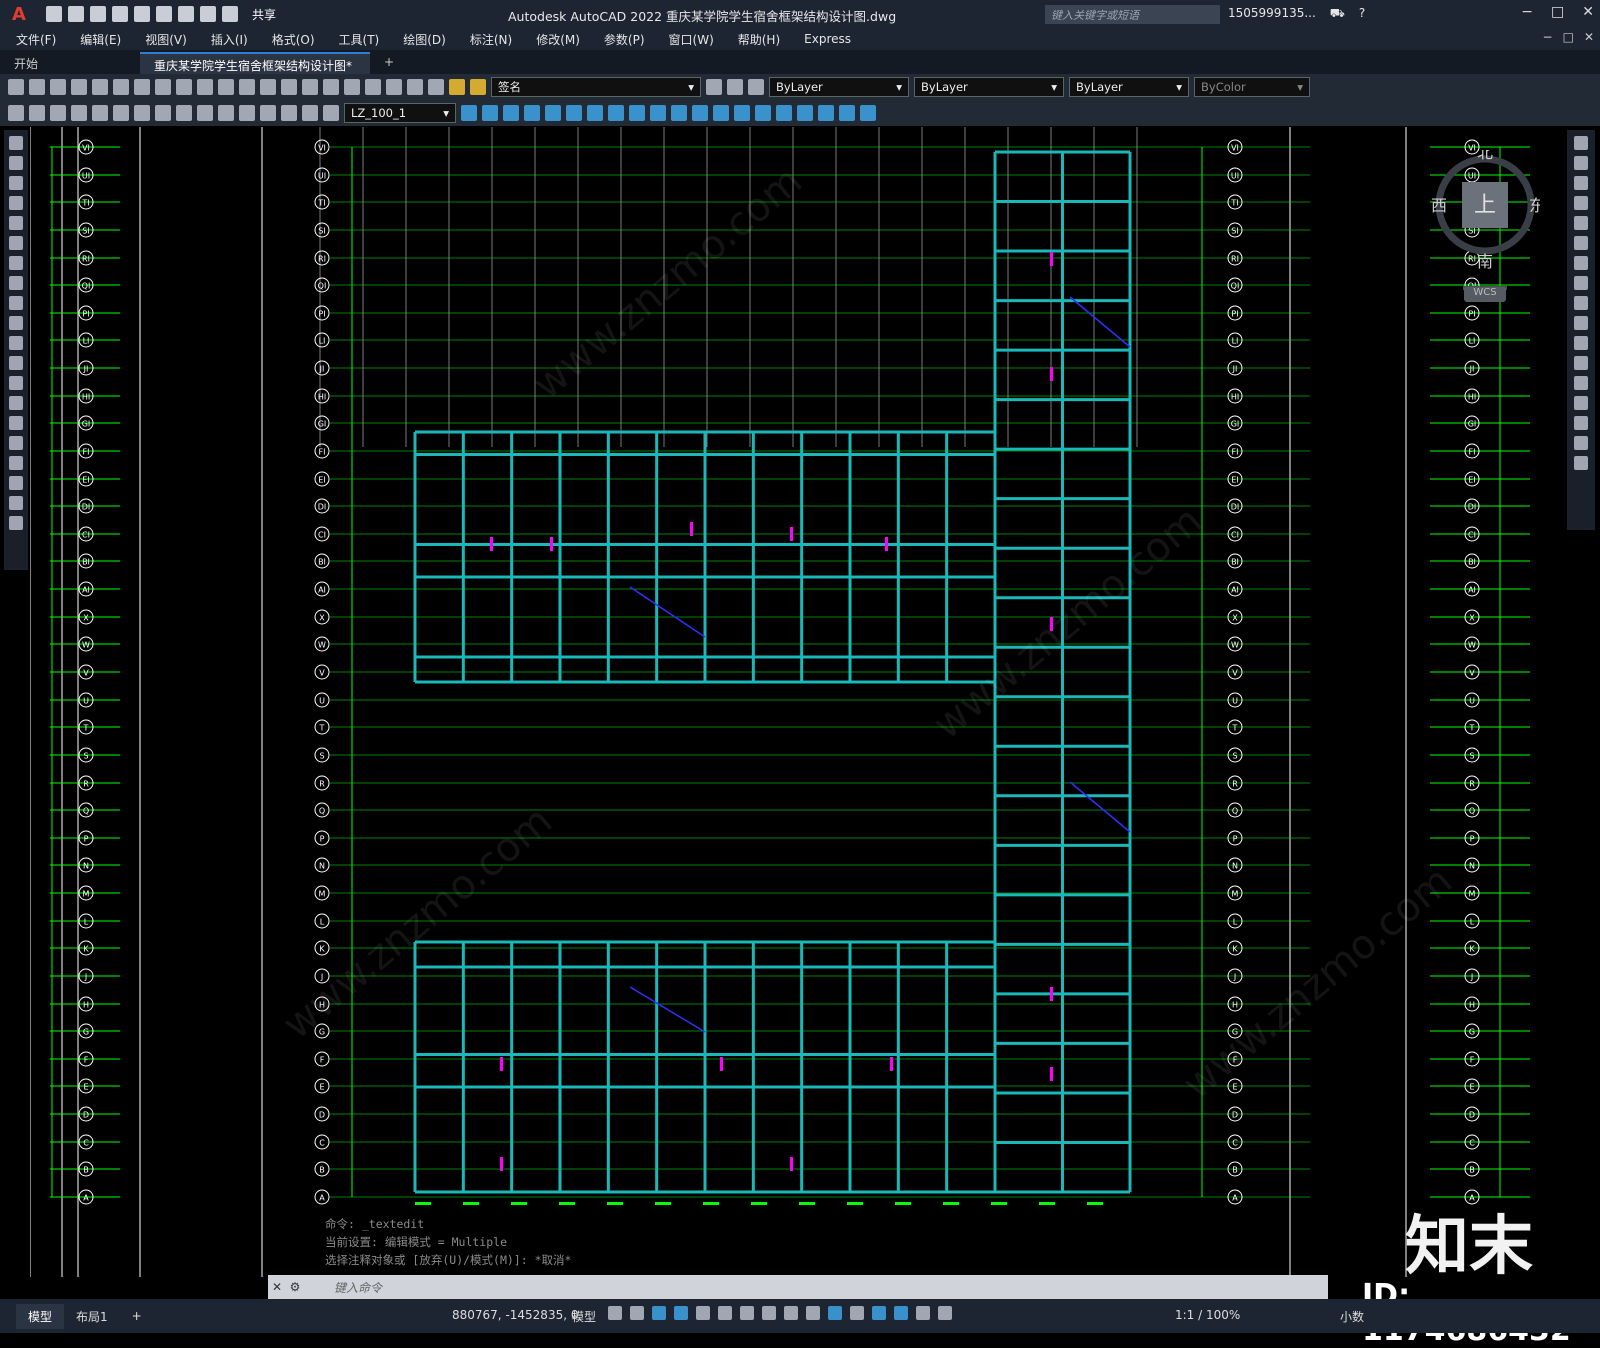 The width and height of the screenshot is (1600, 1348). Describe the element at coordinates (205, 113) in the screenshot. I see `angular-dim-icon` at that location.